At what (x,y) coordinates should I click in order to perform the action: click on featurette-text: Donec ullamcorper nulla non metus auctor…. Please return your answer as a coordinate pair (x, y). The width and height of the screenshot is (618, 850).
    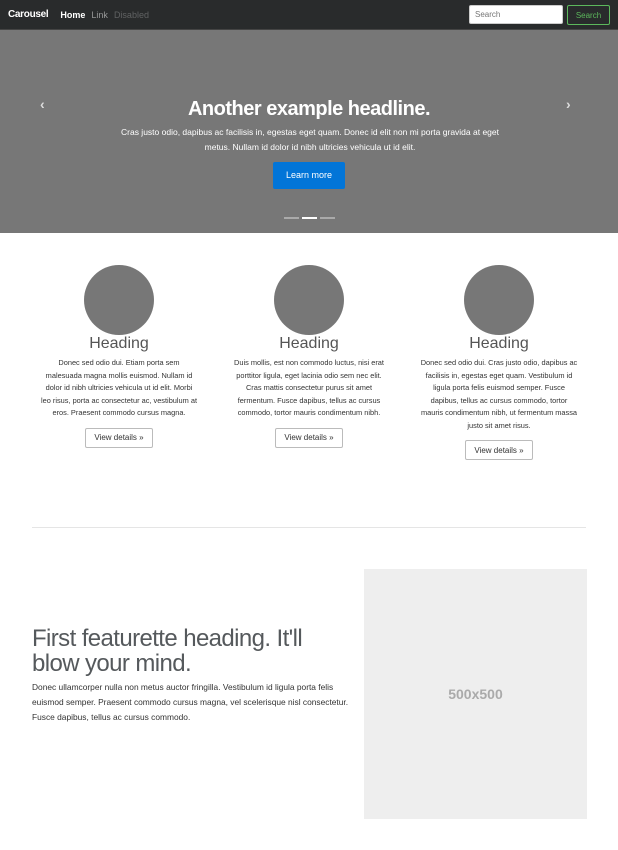
    Looking at the image, I should click on (190, 702).